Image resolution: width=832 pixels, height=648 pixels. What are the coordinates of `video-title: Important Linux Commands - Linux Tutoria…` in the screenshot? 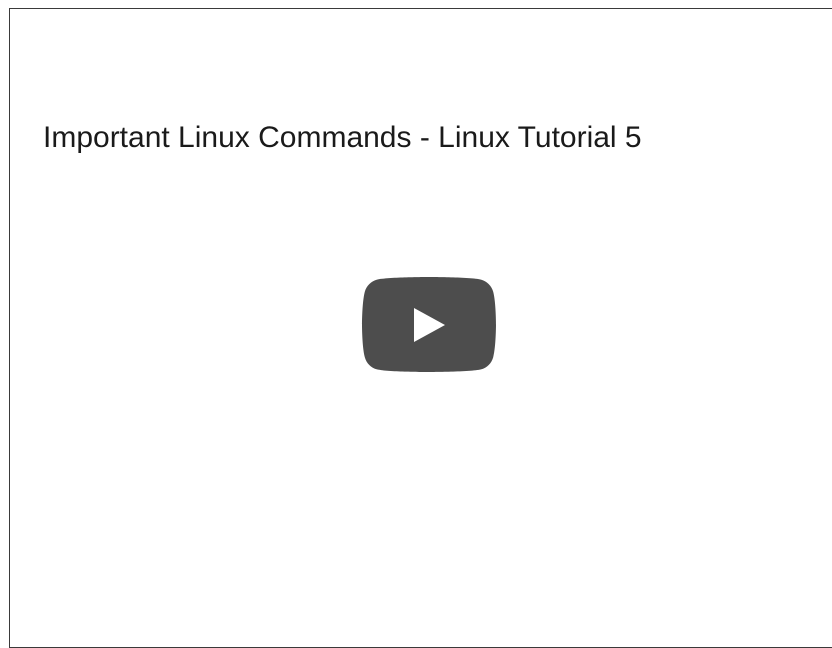 It's located at (342, 138).